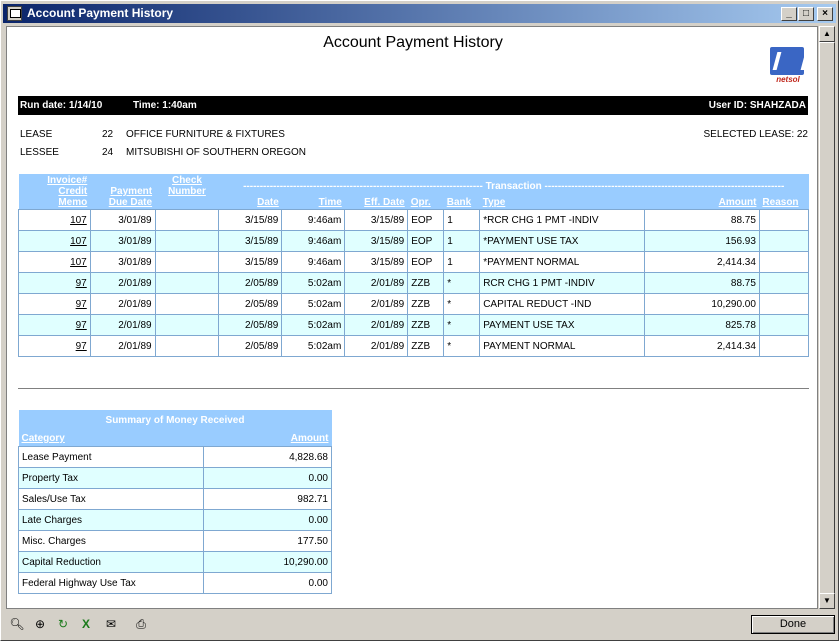 The image size is (839, 641). What do you see at coordinates (111, 541) in the screenshot?
I see `summary-category: Misc. Charges` at bounding box center [111, 541].